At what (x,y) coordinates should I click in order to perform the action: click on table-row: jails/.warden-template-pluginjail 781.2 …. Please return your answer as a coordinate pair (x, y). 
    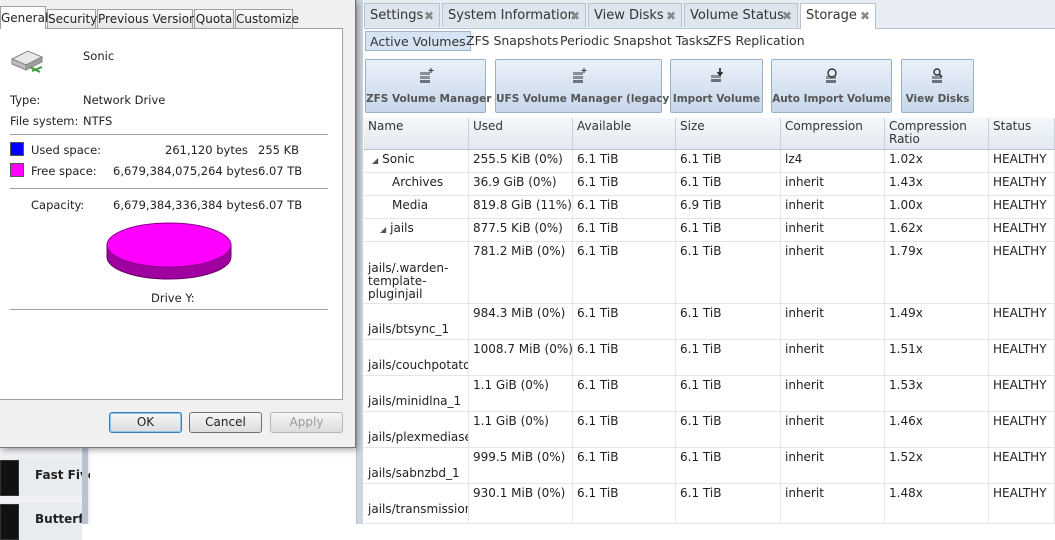
    Looking at the image, I should click on (709, 273).